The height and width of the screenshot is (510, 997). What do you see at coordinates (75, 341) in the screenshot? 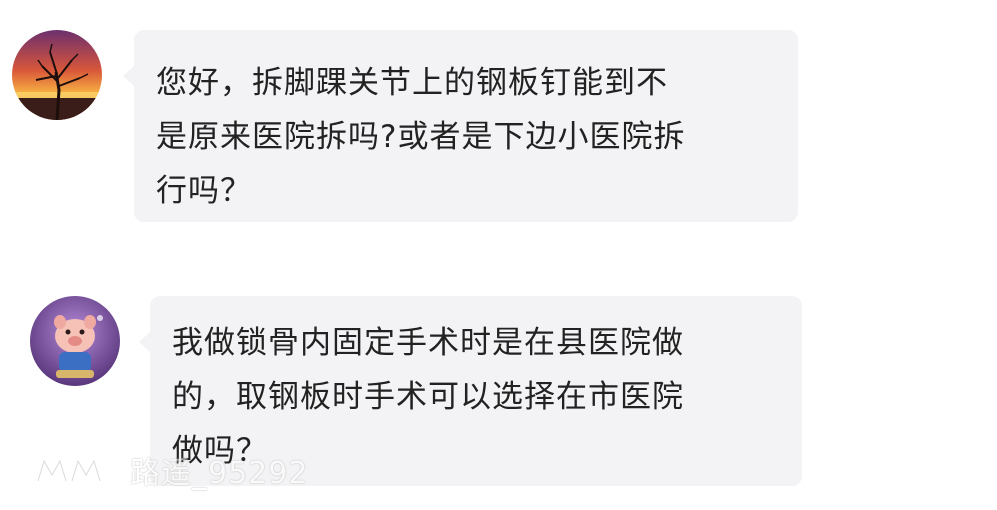
I see `cartoon-pig-avatar-icon` at bounding box center [75, 341].